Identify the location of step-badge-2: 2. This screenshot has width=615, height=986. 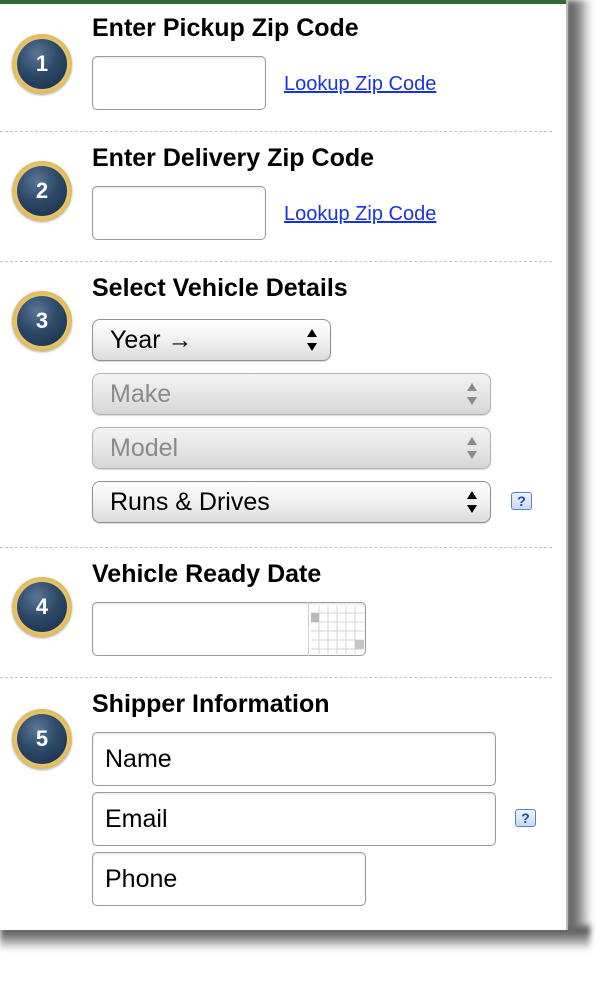
(42, 191).